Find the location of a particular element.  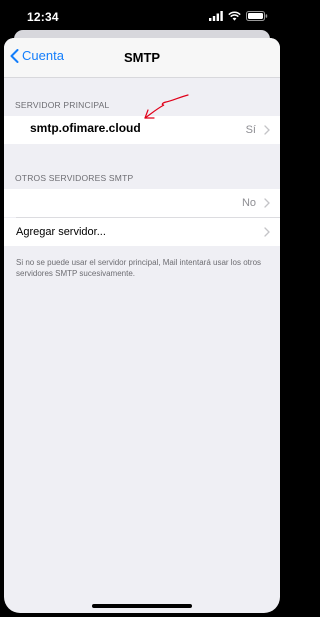

navigation-bar: Cuenta SMTP is located at coordinates (142, 58).